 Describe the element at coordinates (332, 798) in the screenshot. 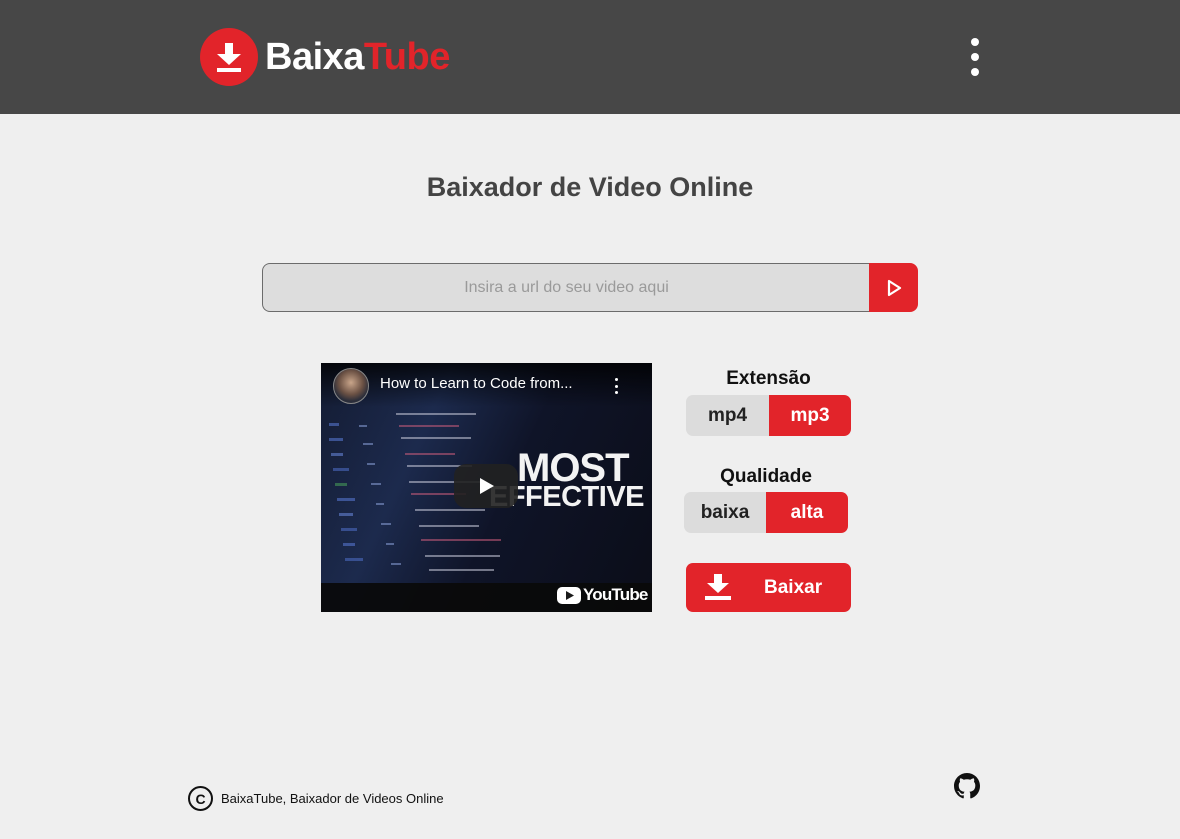

I see `copyright-text: BaixaTube, Baixador de Videos Online` at that location.